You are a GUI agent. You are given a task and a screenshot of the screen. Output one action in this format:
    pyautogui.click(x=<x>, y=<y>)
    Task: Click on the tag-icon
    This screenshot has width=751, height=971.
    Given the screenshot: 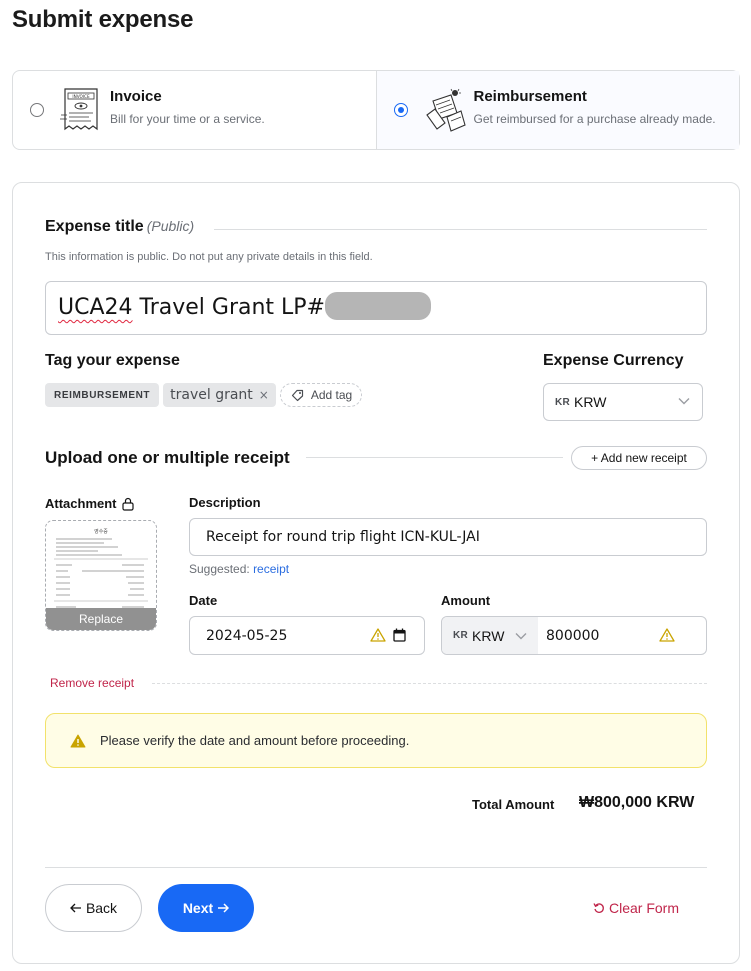 What is the action you would take?
    pyautogui.click(x=297, y=395)
    